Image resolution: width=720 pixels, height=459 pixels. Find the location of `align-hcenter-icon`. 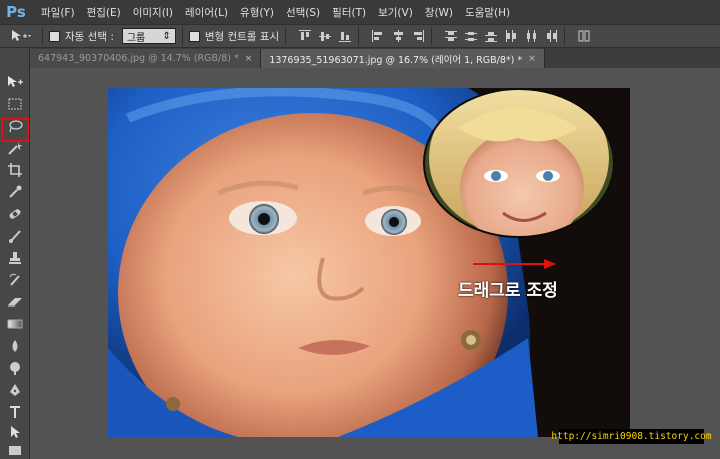

align-hcenter-icon is located at coordinates (399, 36).